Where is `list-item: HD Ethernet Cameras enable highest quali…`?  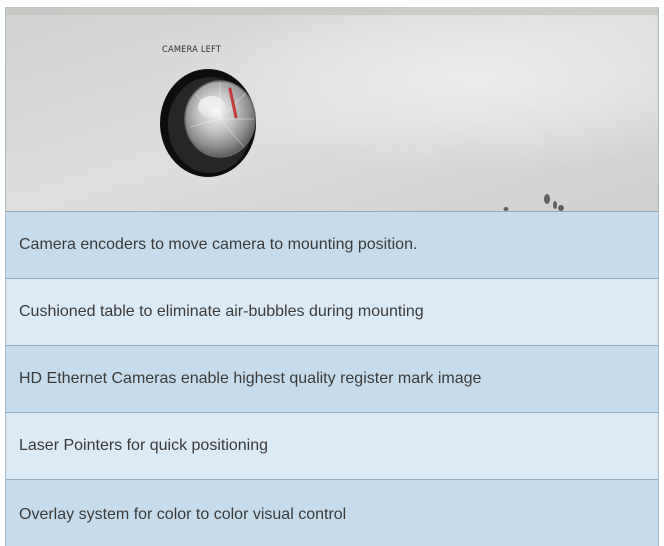
list-item: HD Ethernet Cameras enable highest quali… is located at coordinates (332, 379).